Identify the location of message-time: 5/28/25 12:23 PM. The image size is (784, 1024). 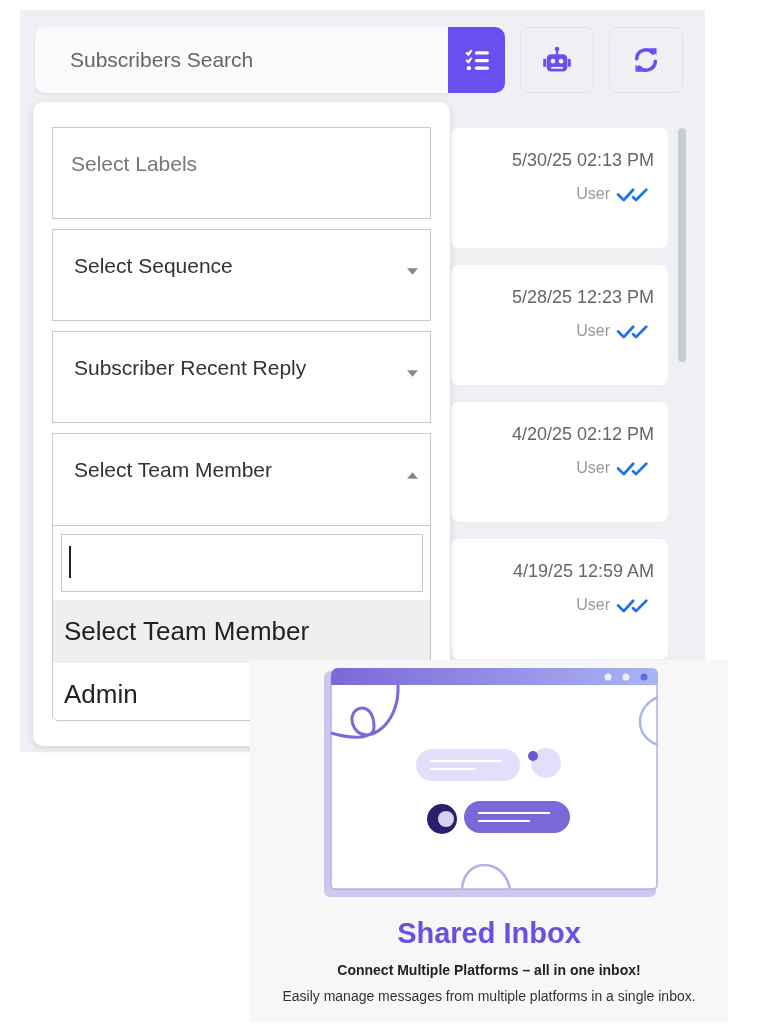
(582, 297).